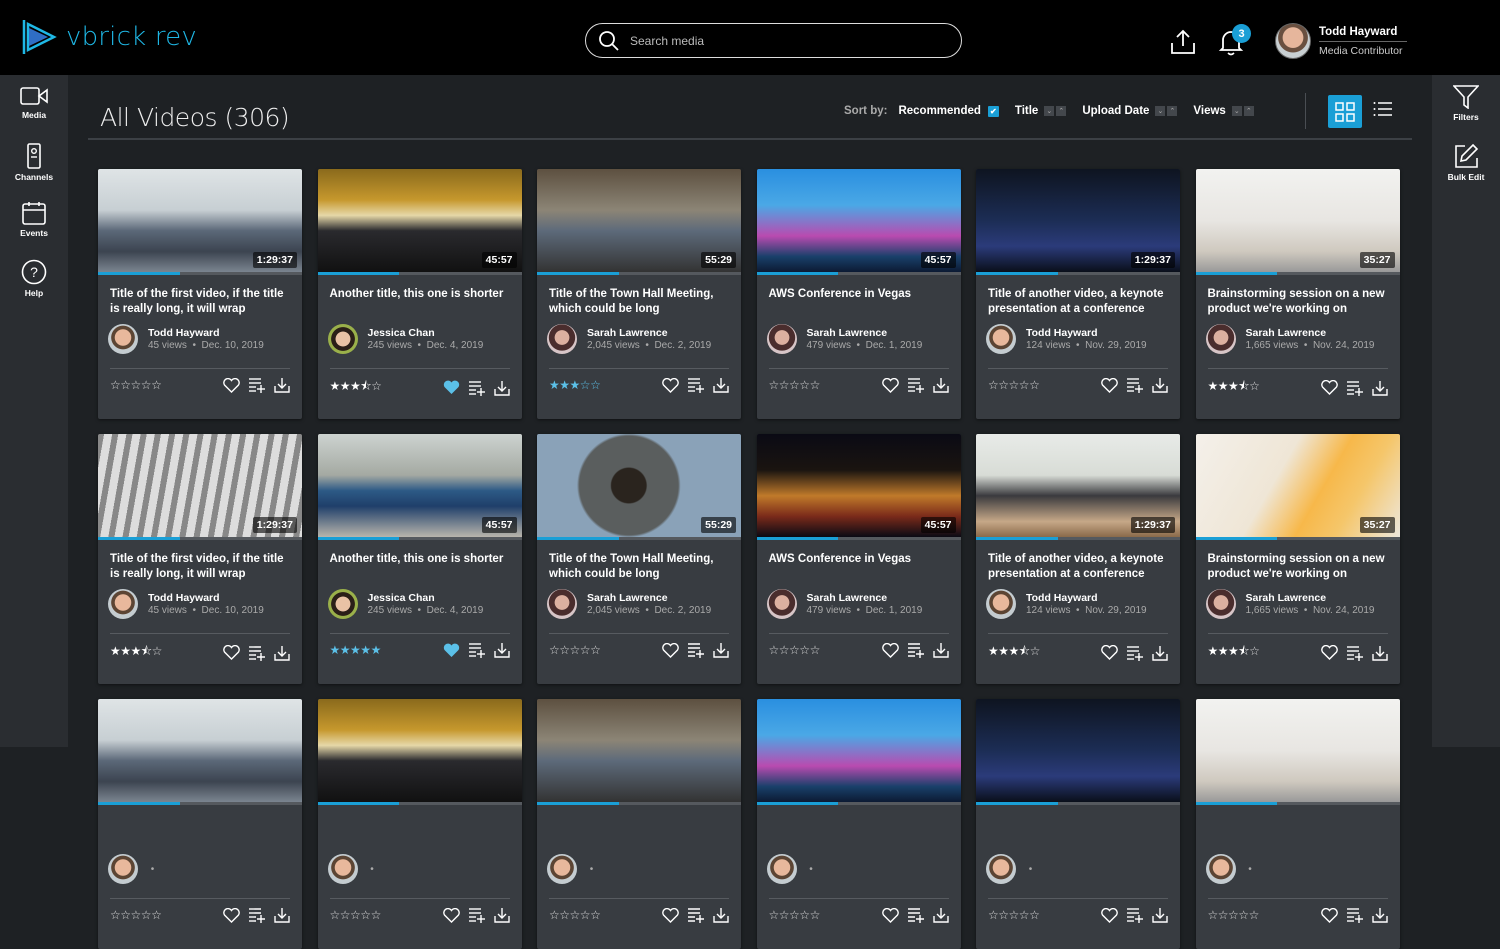  What do you see at coordinates (948, 111) in the screenshot?
I see `sort-recommended: Recommended ✔` at bounding box center [948, 111].